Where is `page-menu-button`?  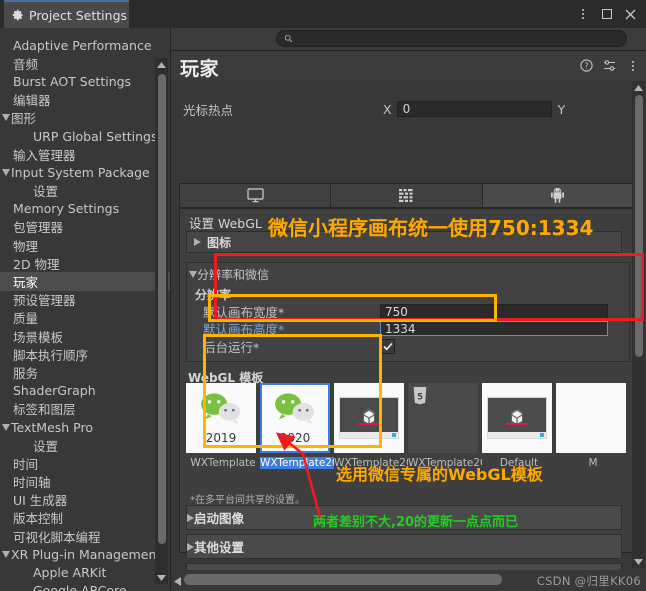 page-menu-button is located at coordinates (632, 65).